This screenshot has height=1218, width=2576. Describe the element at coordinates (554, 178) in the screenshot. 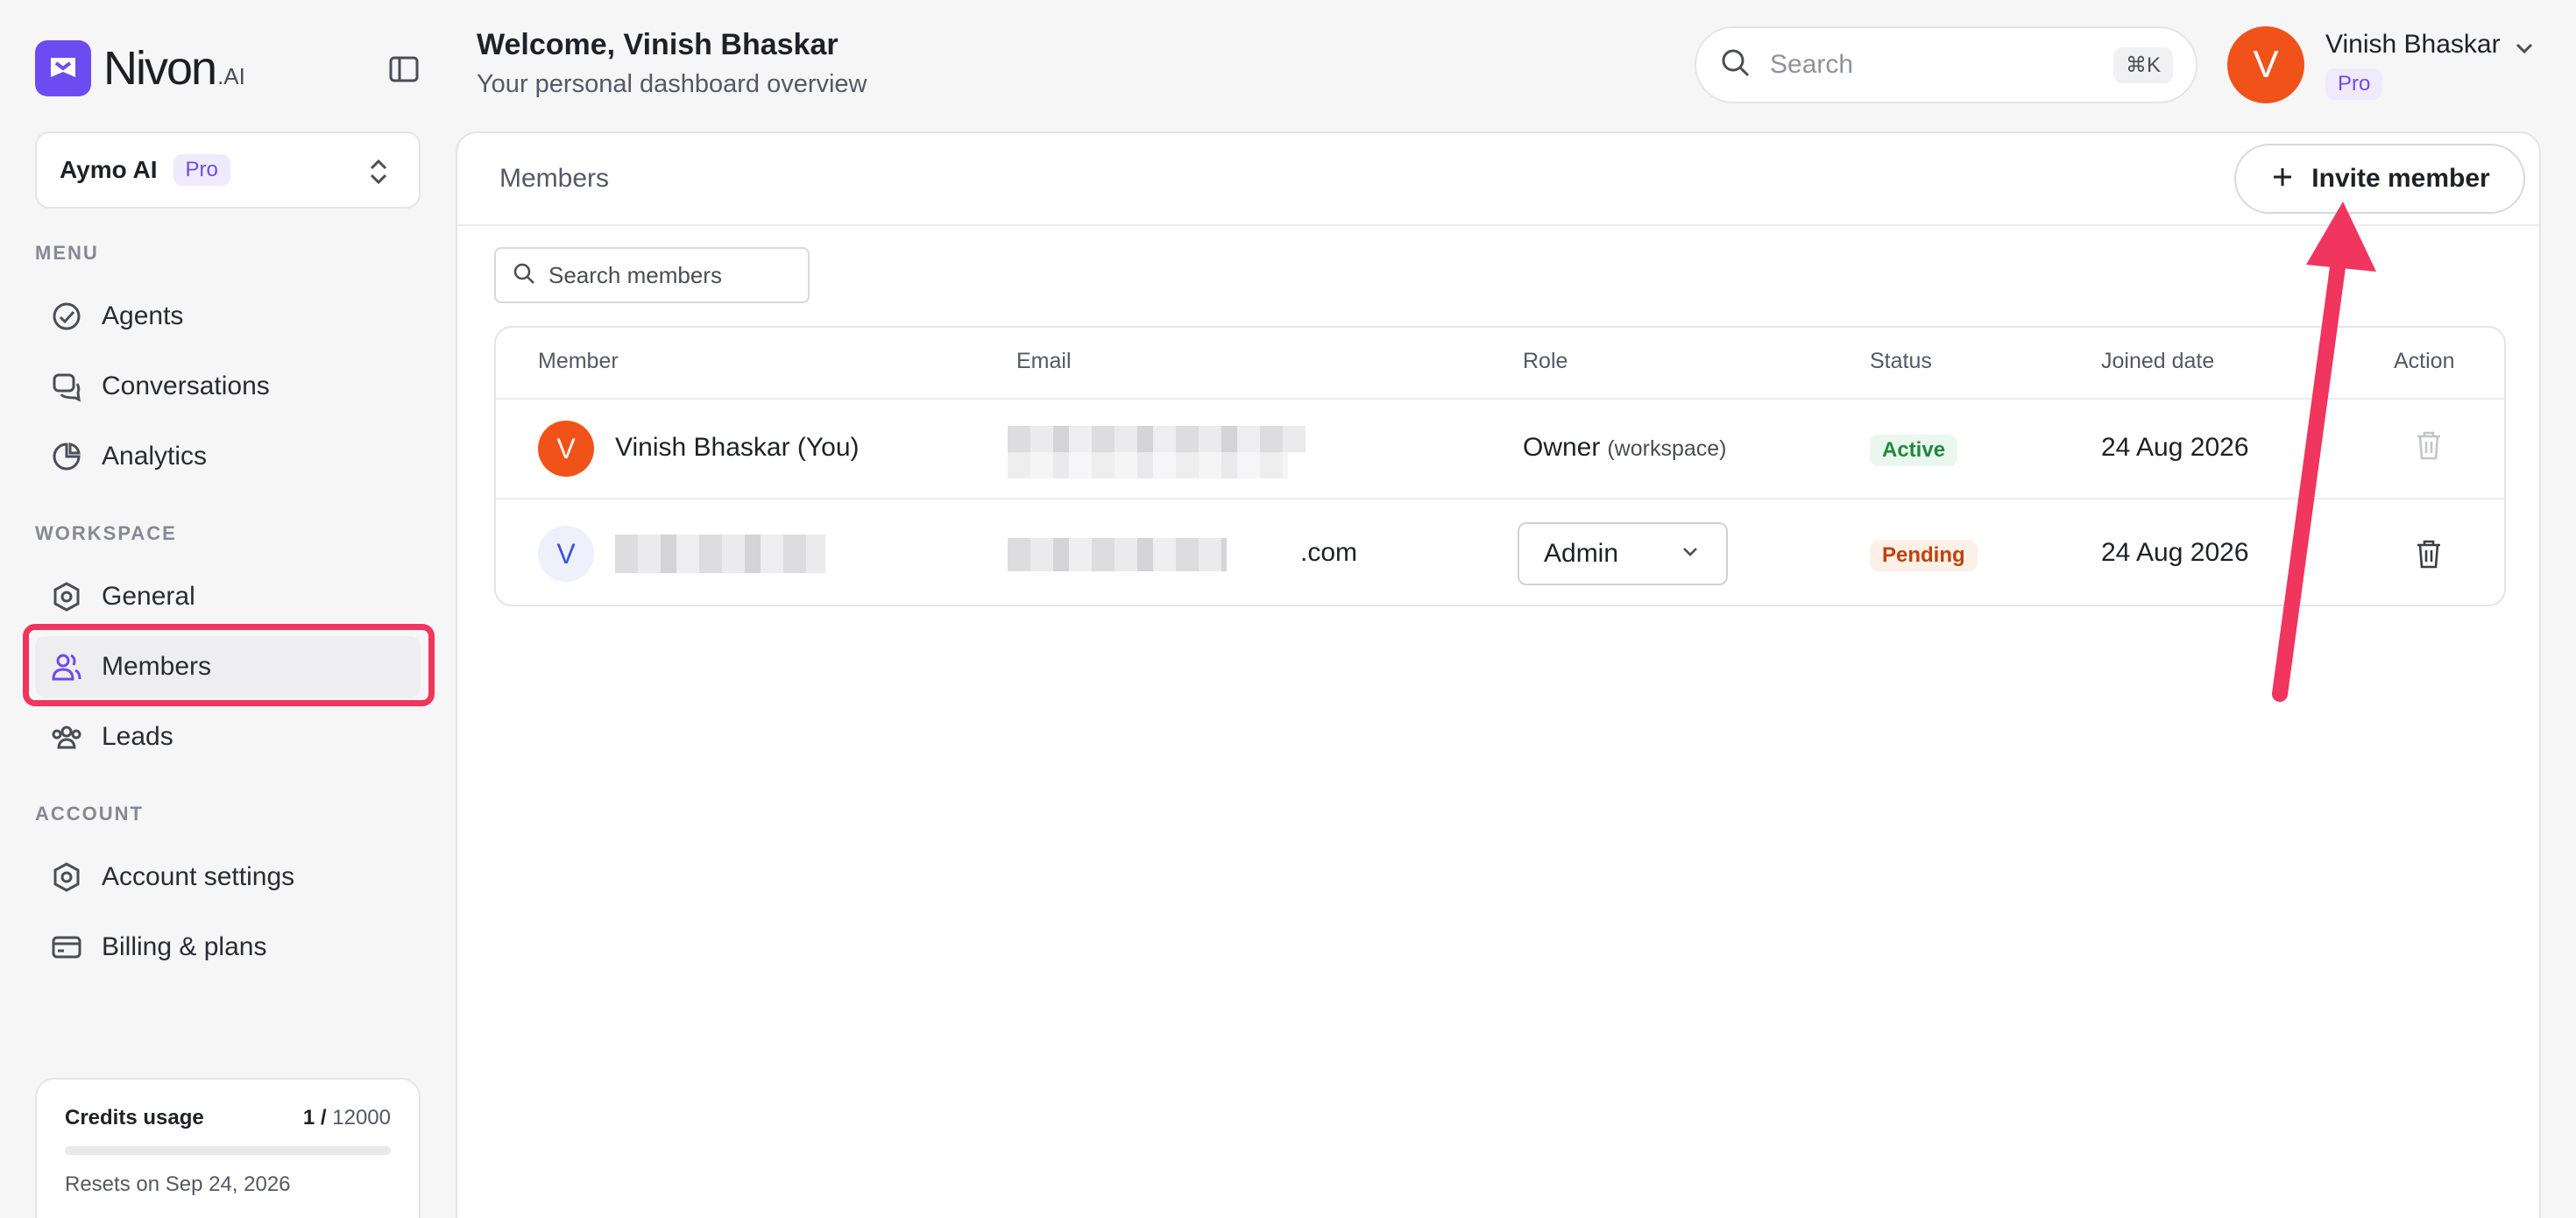

I see `panel-title: Members` at that location.